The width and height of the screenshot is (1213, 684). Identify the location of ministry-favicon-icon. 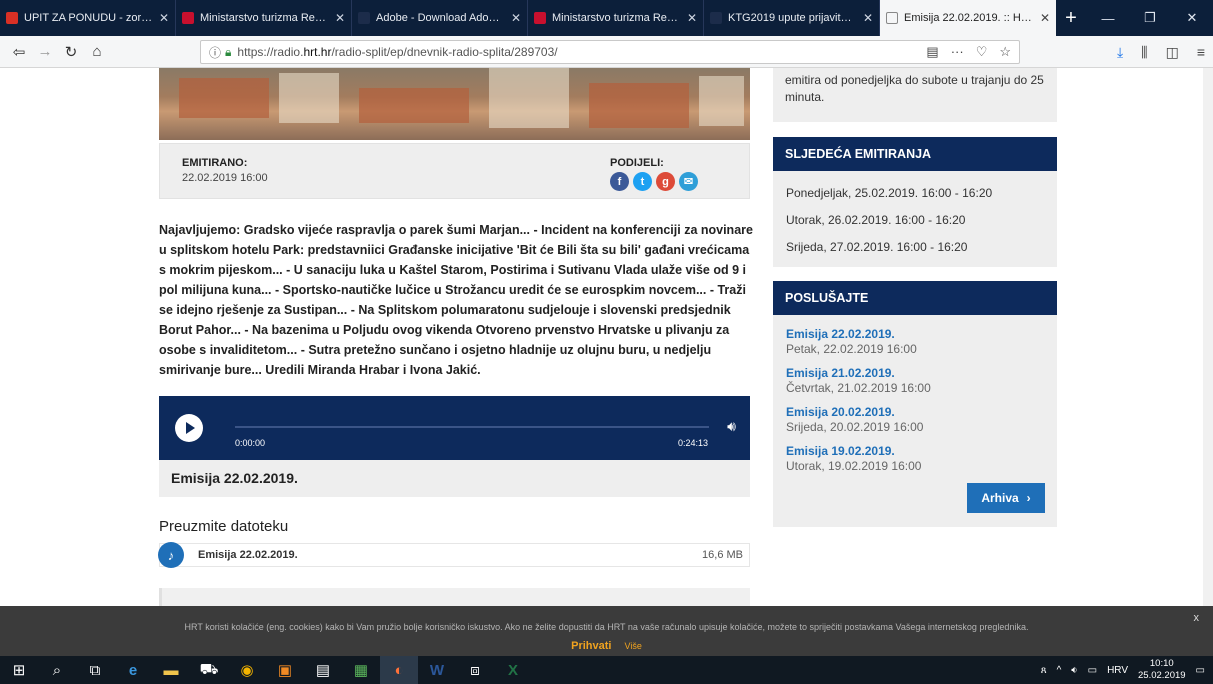
(540, 18).